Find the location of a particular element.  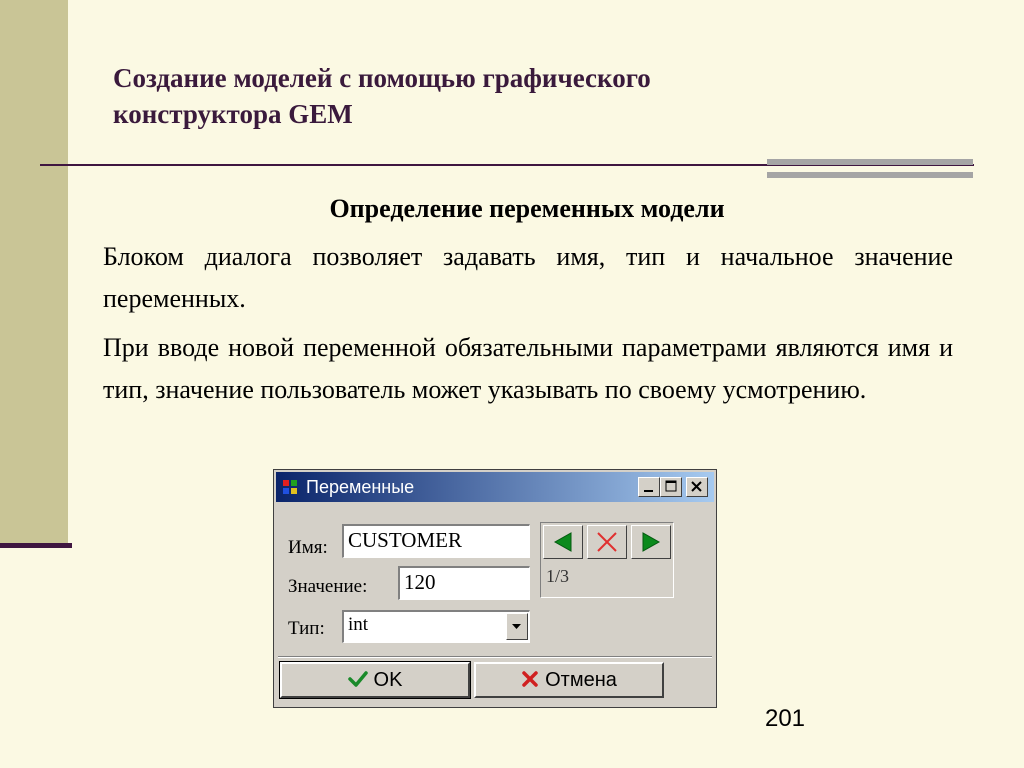

left-decor-line is located at coordinates (36, 545).